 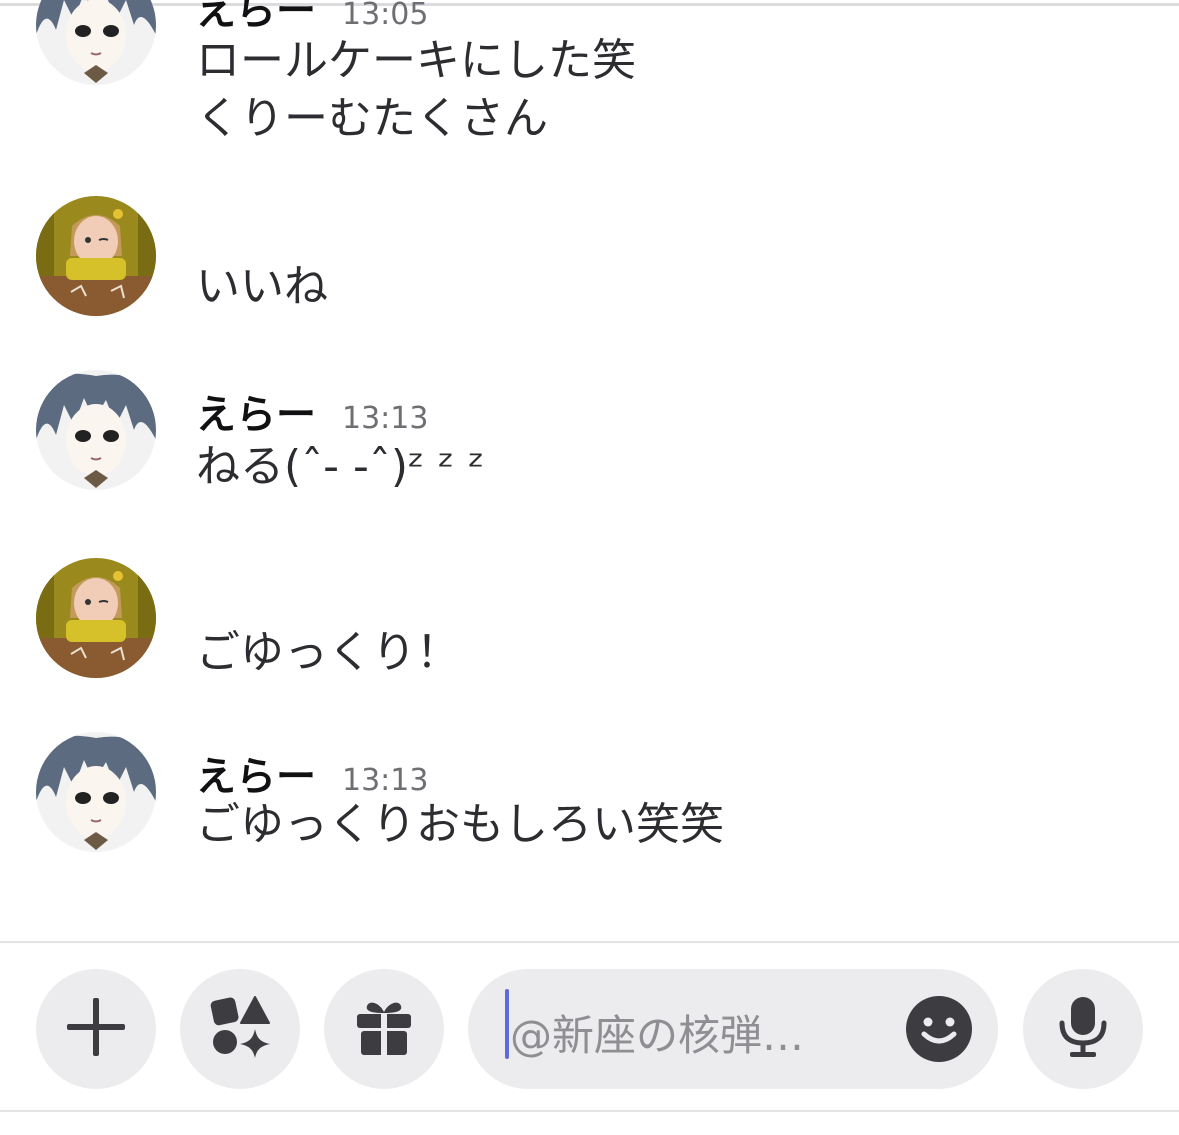 I want to click on voice-button, so click(x=1083, y=1029).